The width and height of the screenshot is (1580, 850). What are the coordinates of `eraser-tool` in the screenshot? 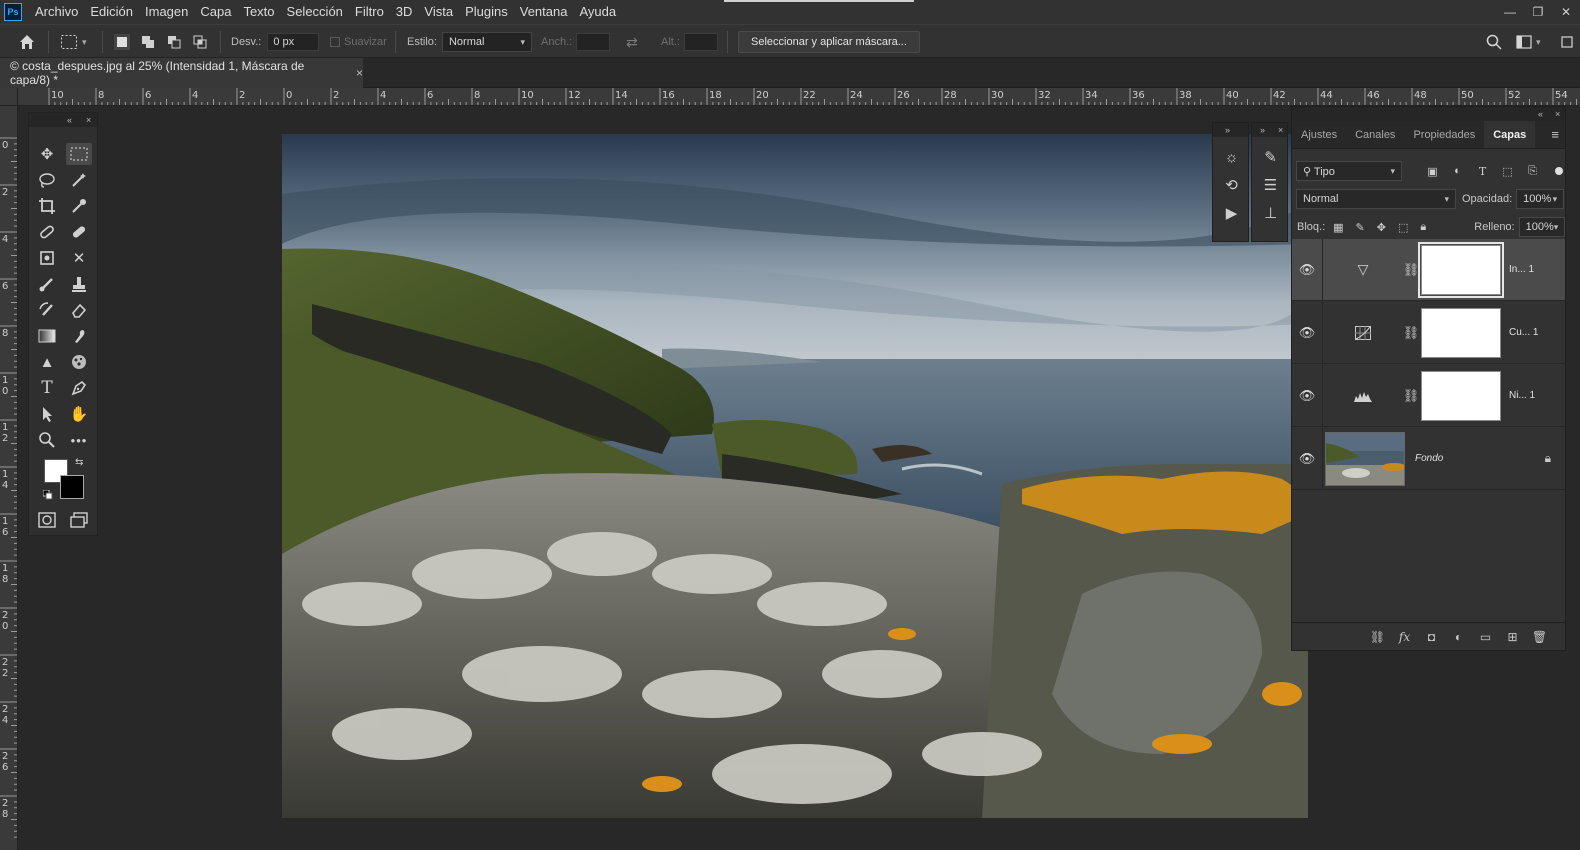 It's located at (79, 310).